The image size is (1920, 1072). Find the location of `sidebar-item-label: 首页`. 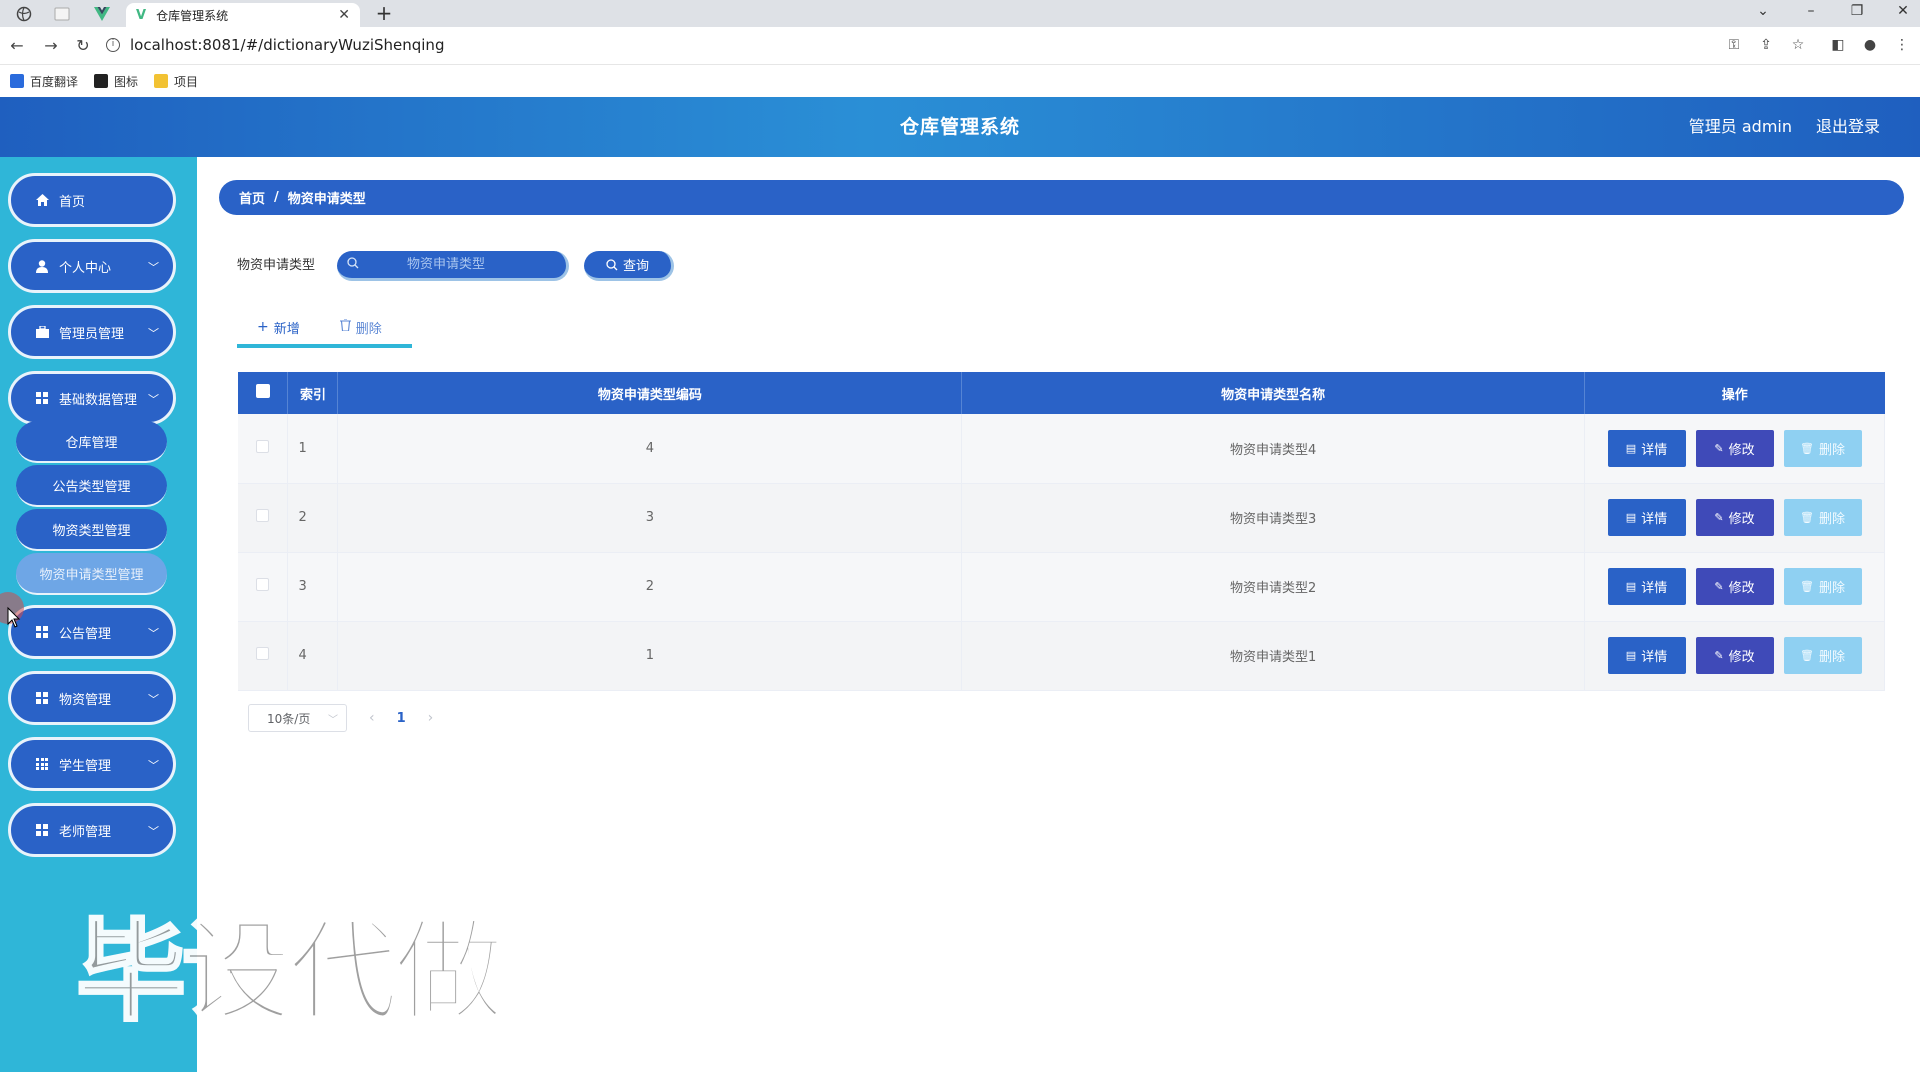

sidebar-item-label: 首页 is located at coordinates (72, 202).